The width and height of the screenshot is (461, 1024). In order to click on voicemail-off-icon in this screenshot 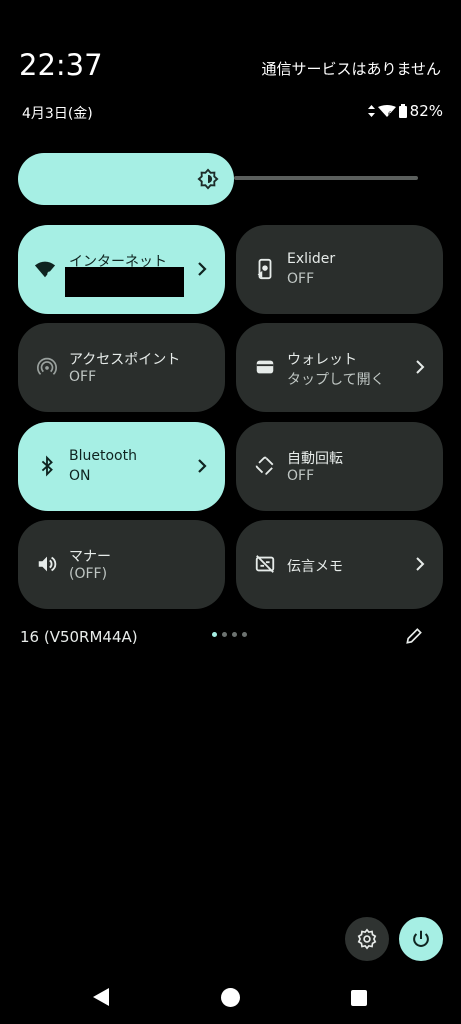, I will do `click(265, 564)`.